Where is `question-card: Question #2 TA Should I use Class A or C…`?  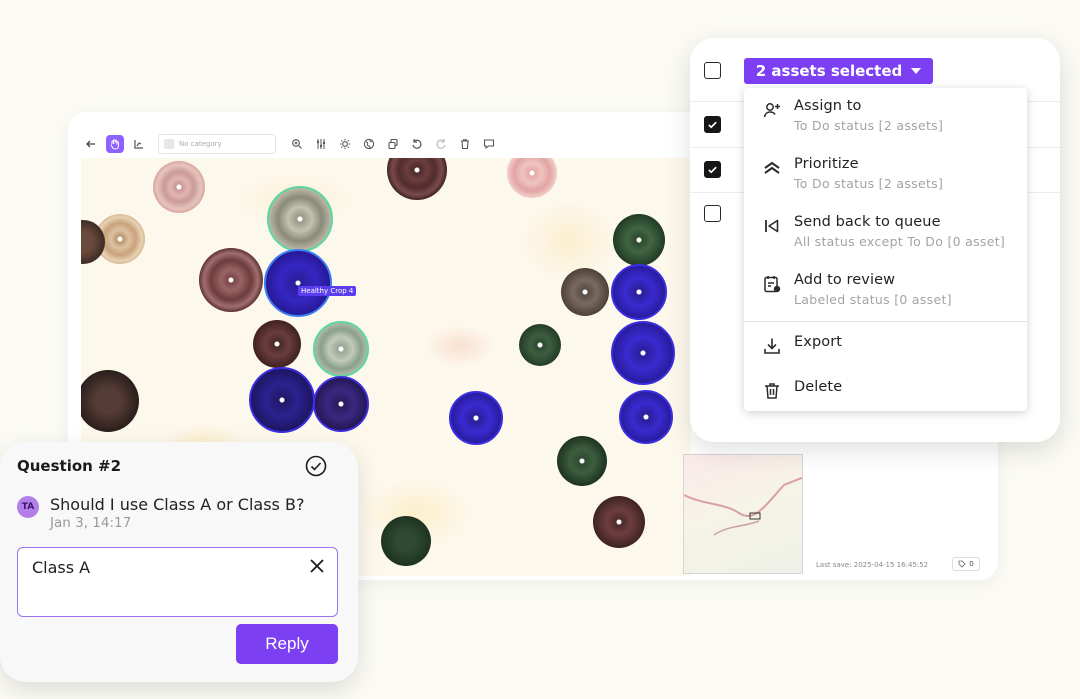 question-card: Question #2 TA Should I use Class A or C… is located at coordinates (179, 562).